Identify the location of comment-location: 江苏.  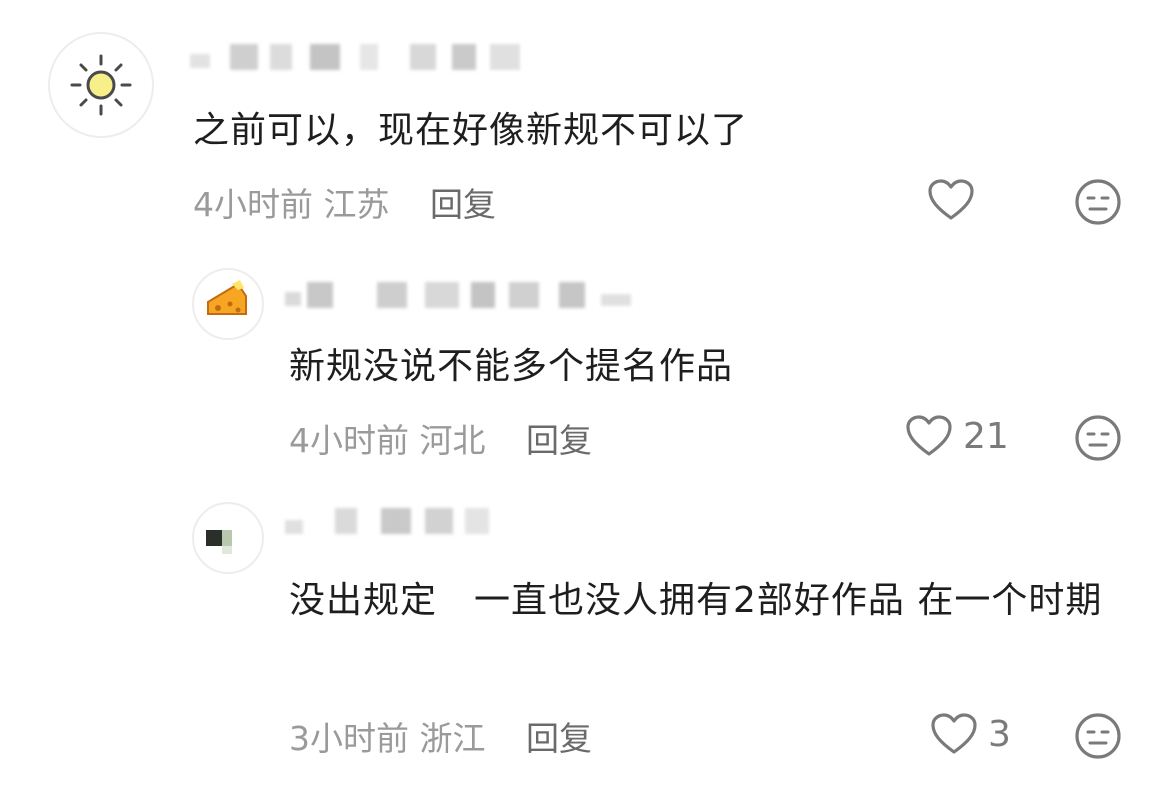
(356, 204).